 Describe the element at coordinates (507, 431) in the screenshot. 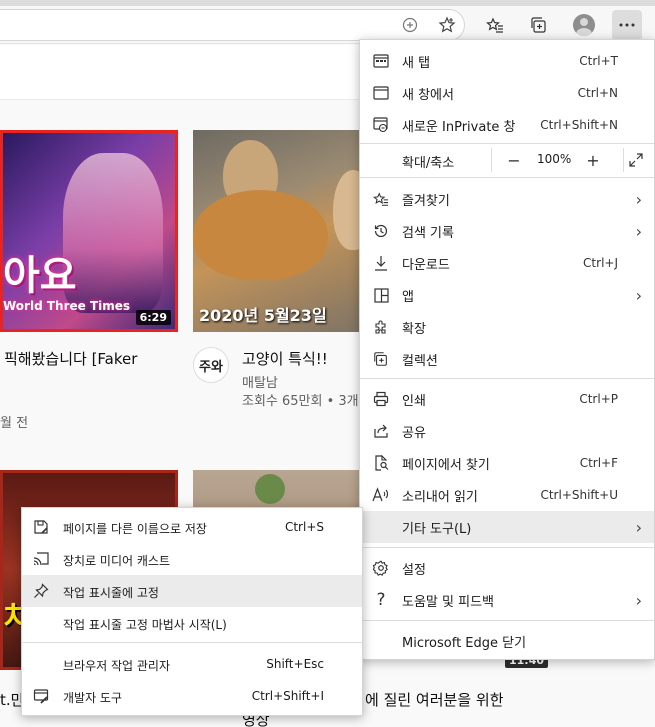

I see `menu-item-share: 공유` at that location.